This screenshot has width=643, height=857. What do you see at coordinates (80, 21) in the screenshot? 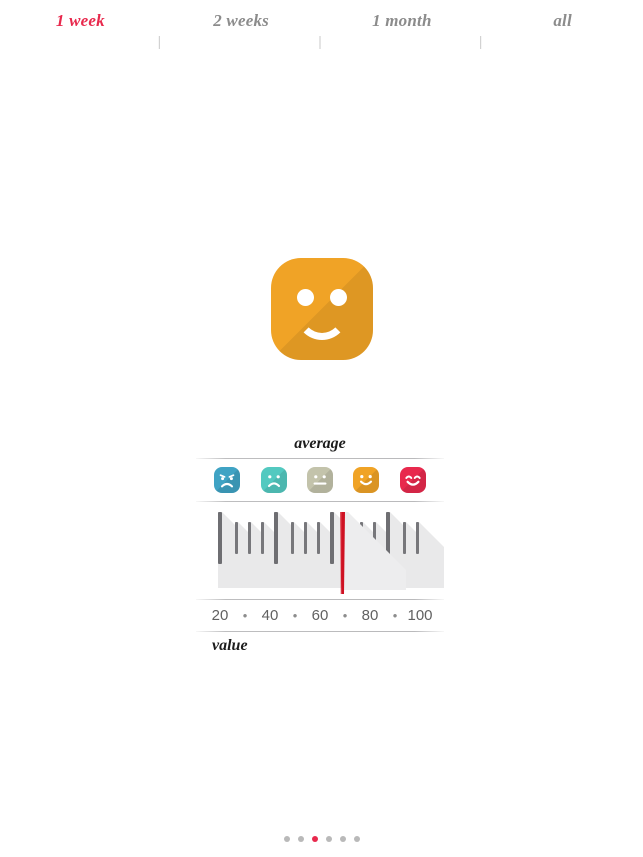
I see `tab-1-week: 1 week` at bounding box center [80, 21].